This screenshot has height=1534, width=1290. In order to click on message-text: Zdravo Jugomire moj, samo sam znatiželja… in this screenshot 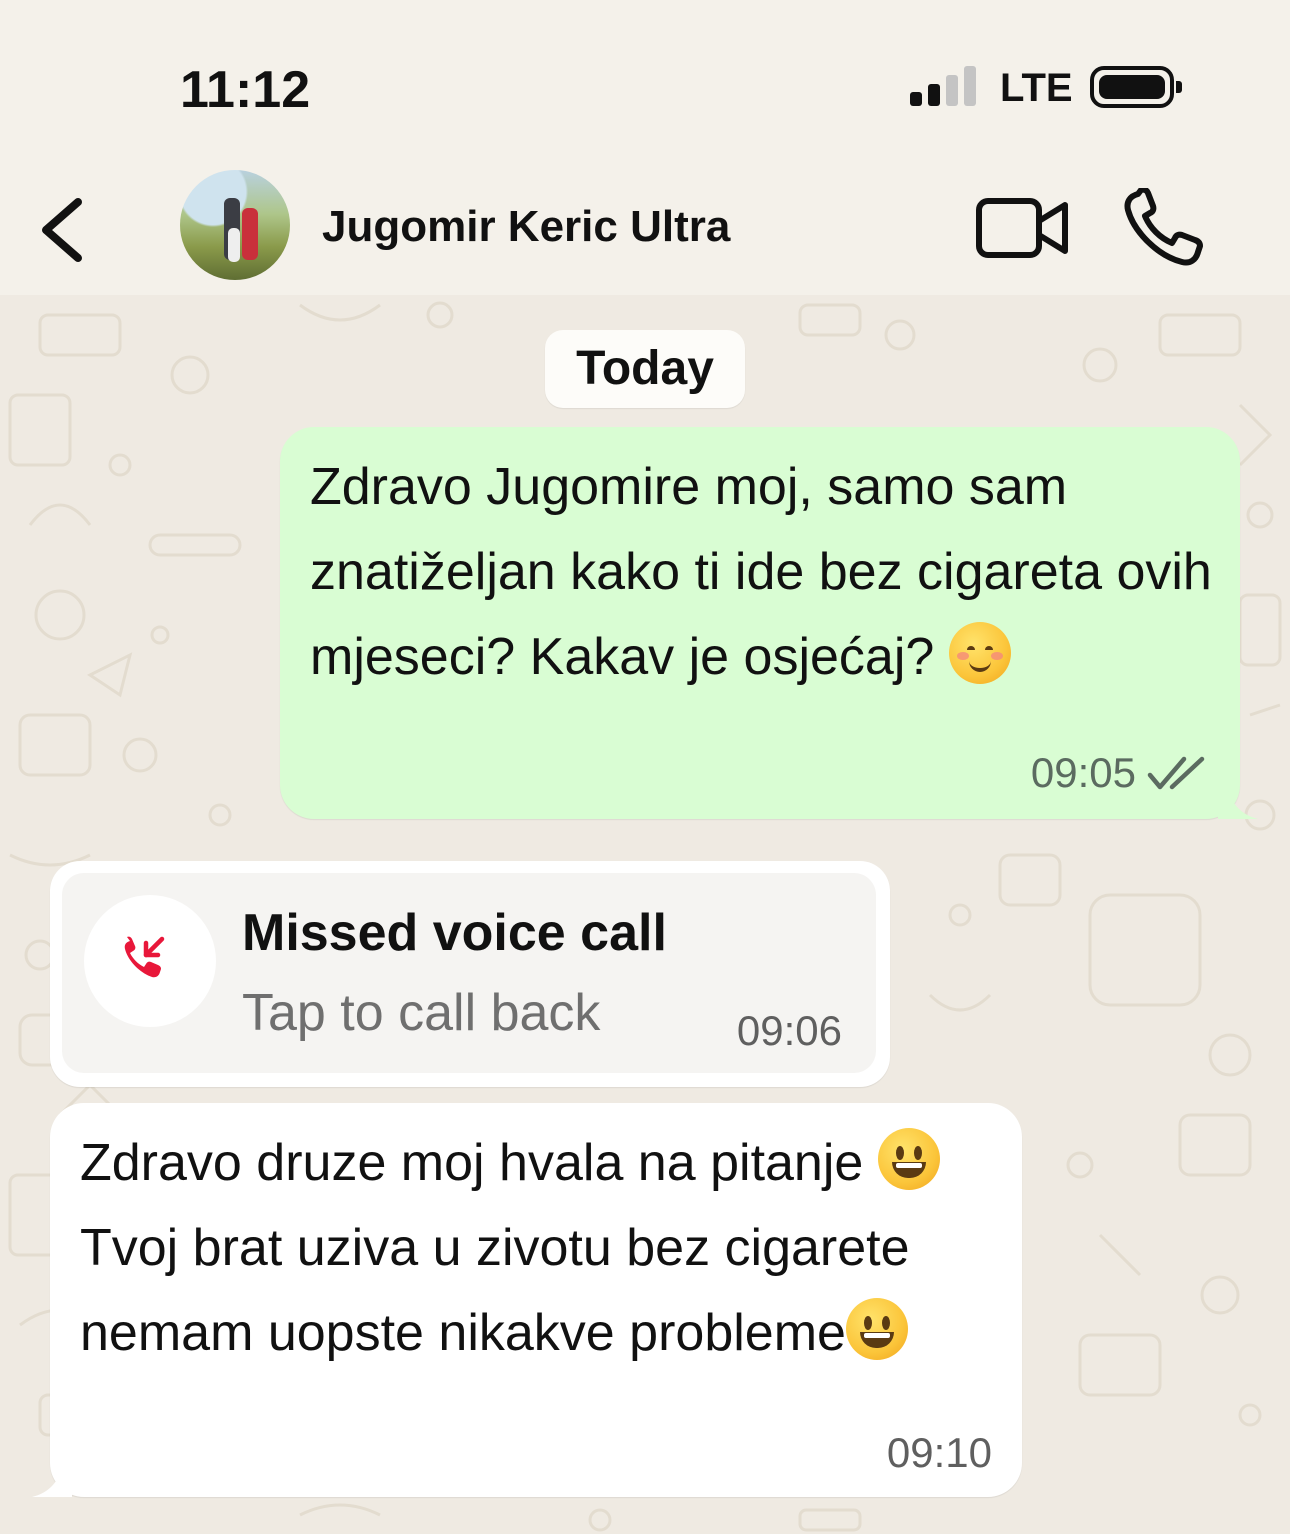, I will do `click(765, 572)`.